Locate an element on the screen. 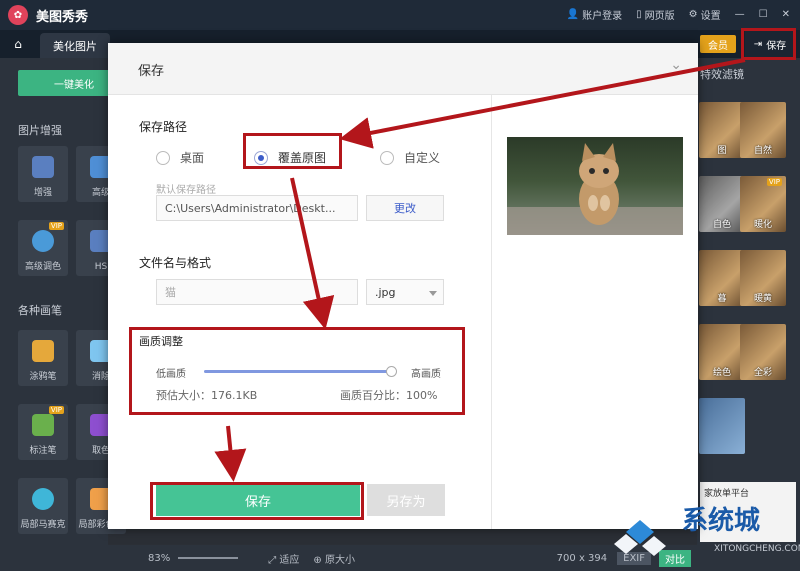  tab-beautify: 美化图片 is located at coordinates (75, 45).